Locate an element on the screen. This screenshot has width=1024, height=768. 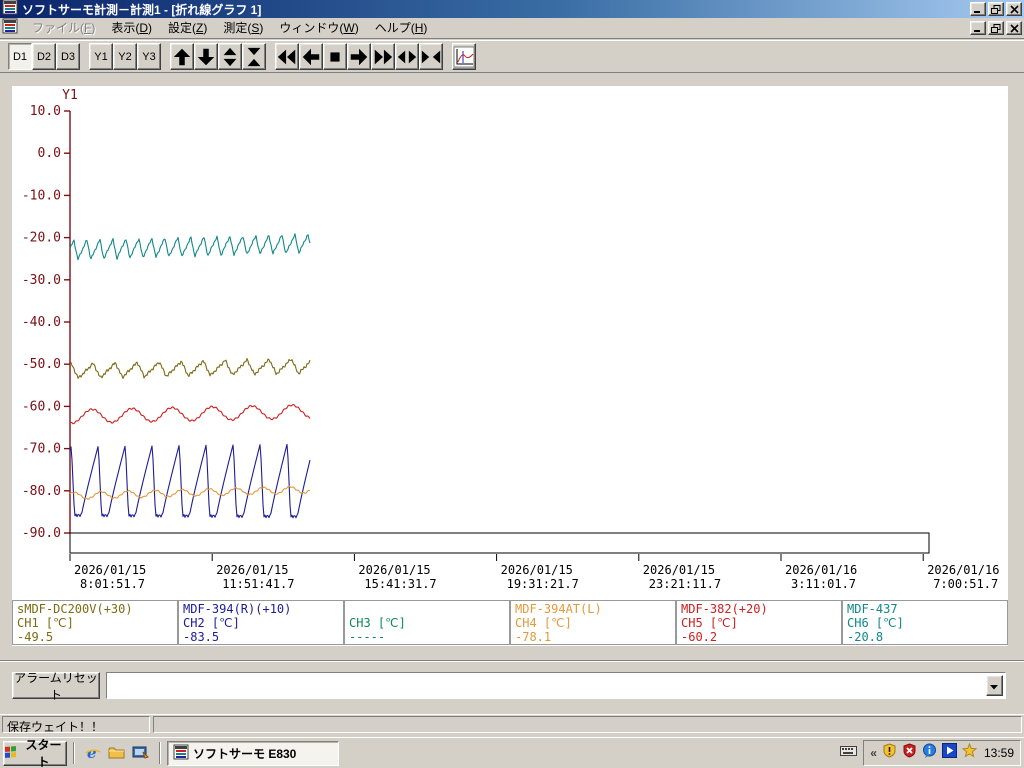
system-tray: « 13:59 is located at coordinates (942, 753).